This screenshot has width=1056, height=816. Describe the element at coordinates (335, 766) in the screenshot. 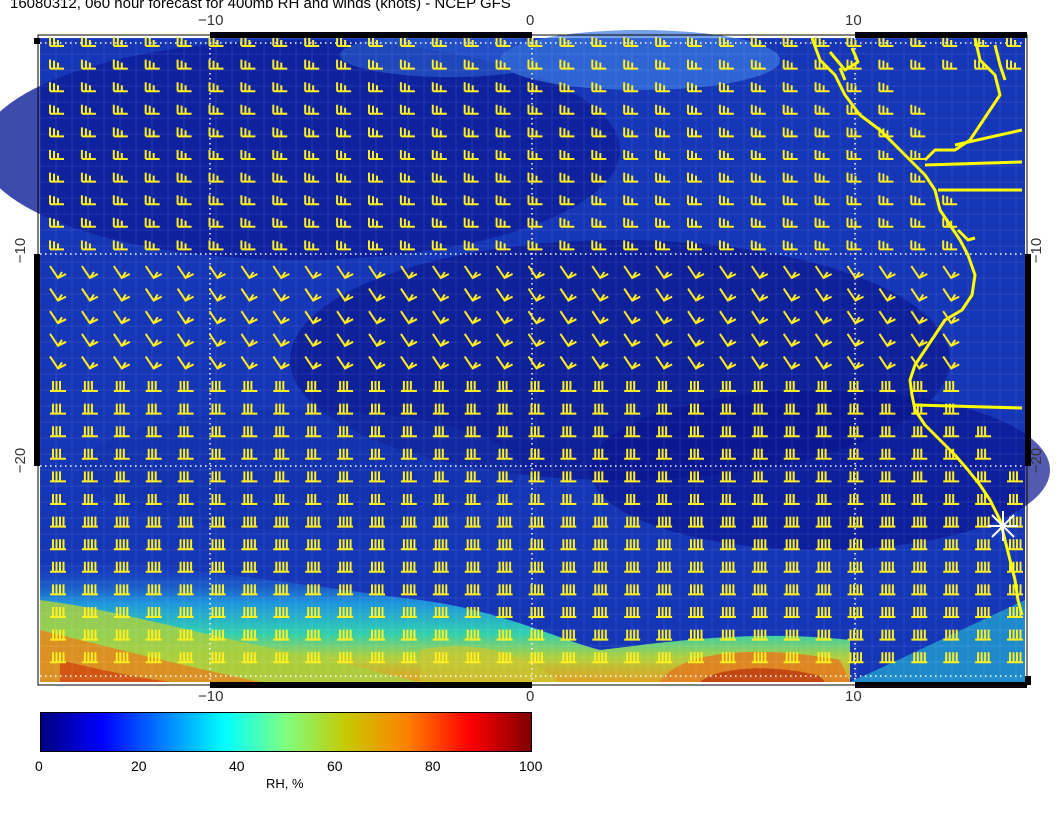

I see `colorbar-tick-60: 60` at that location.